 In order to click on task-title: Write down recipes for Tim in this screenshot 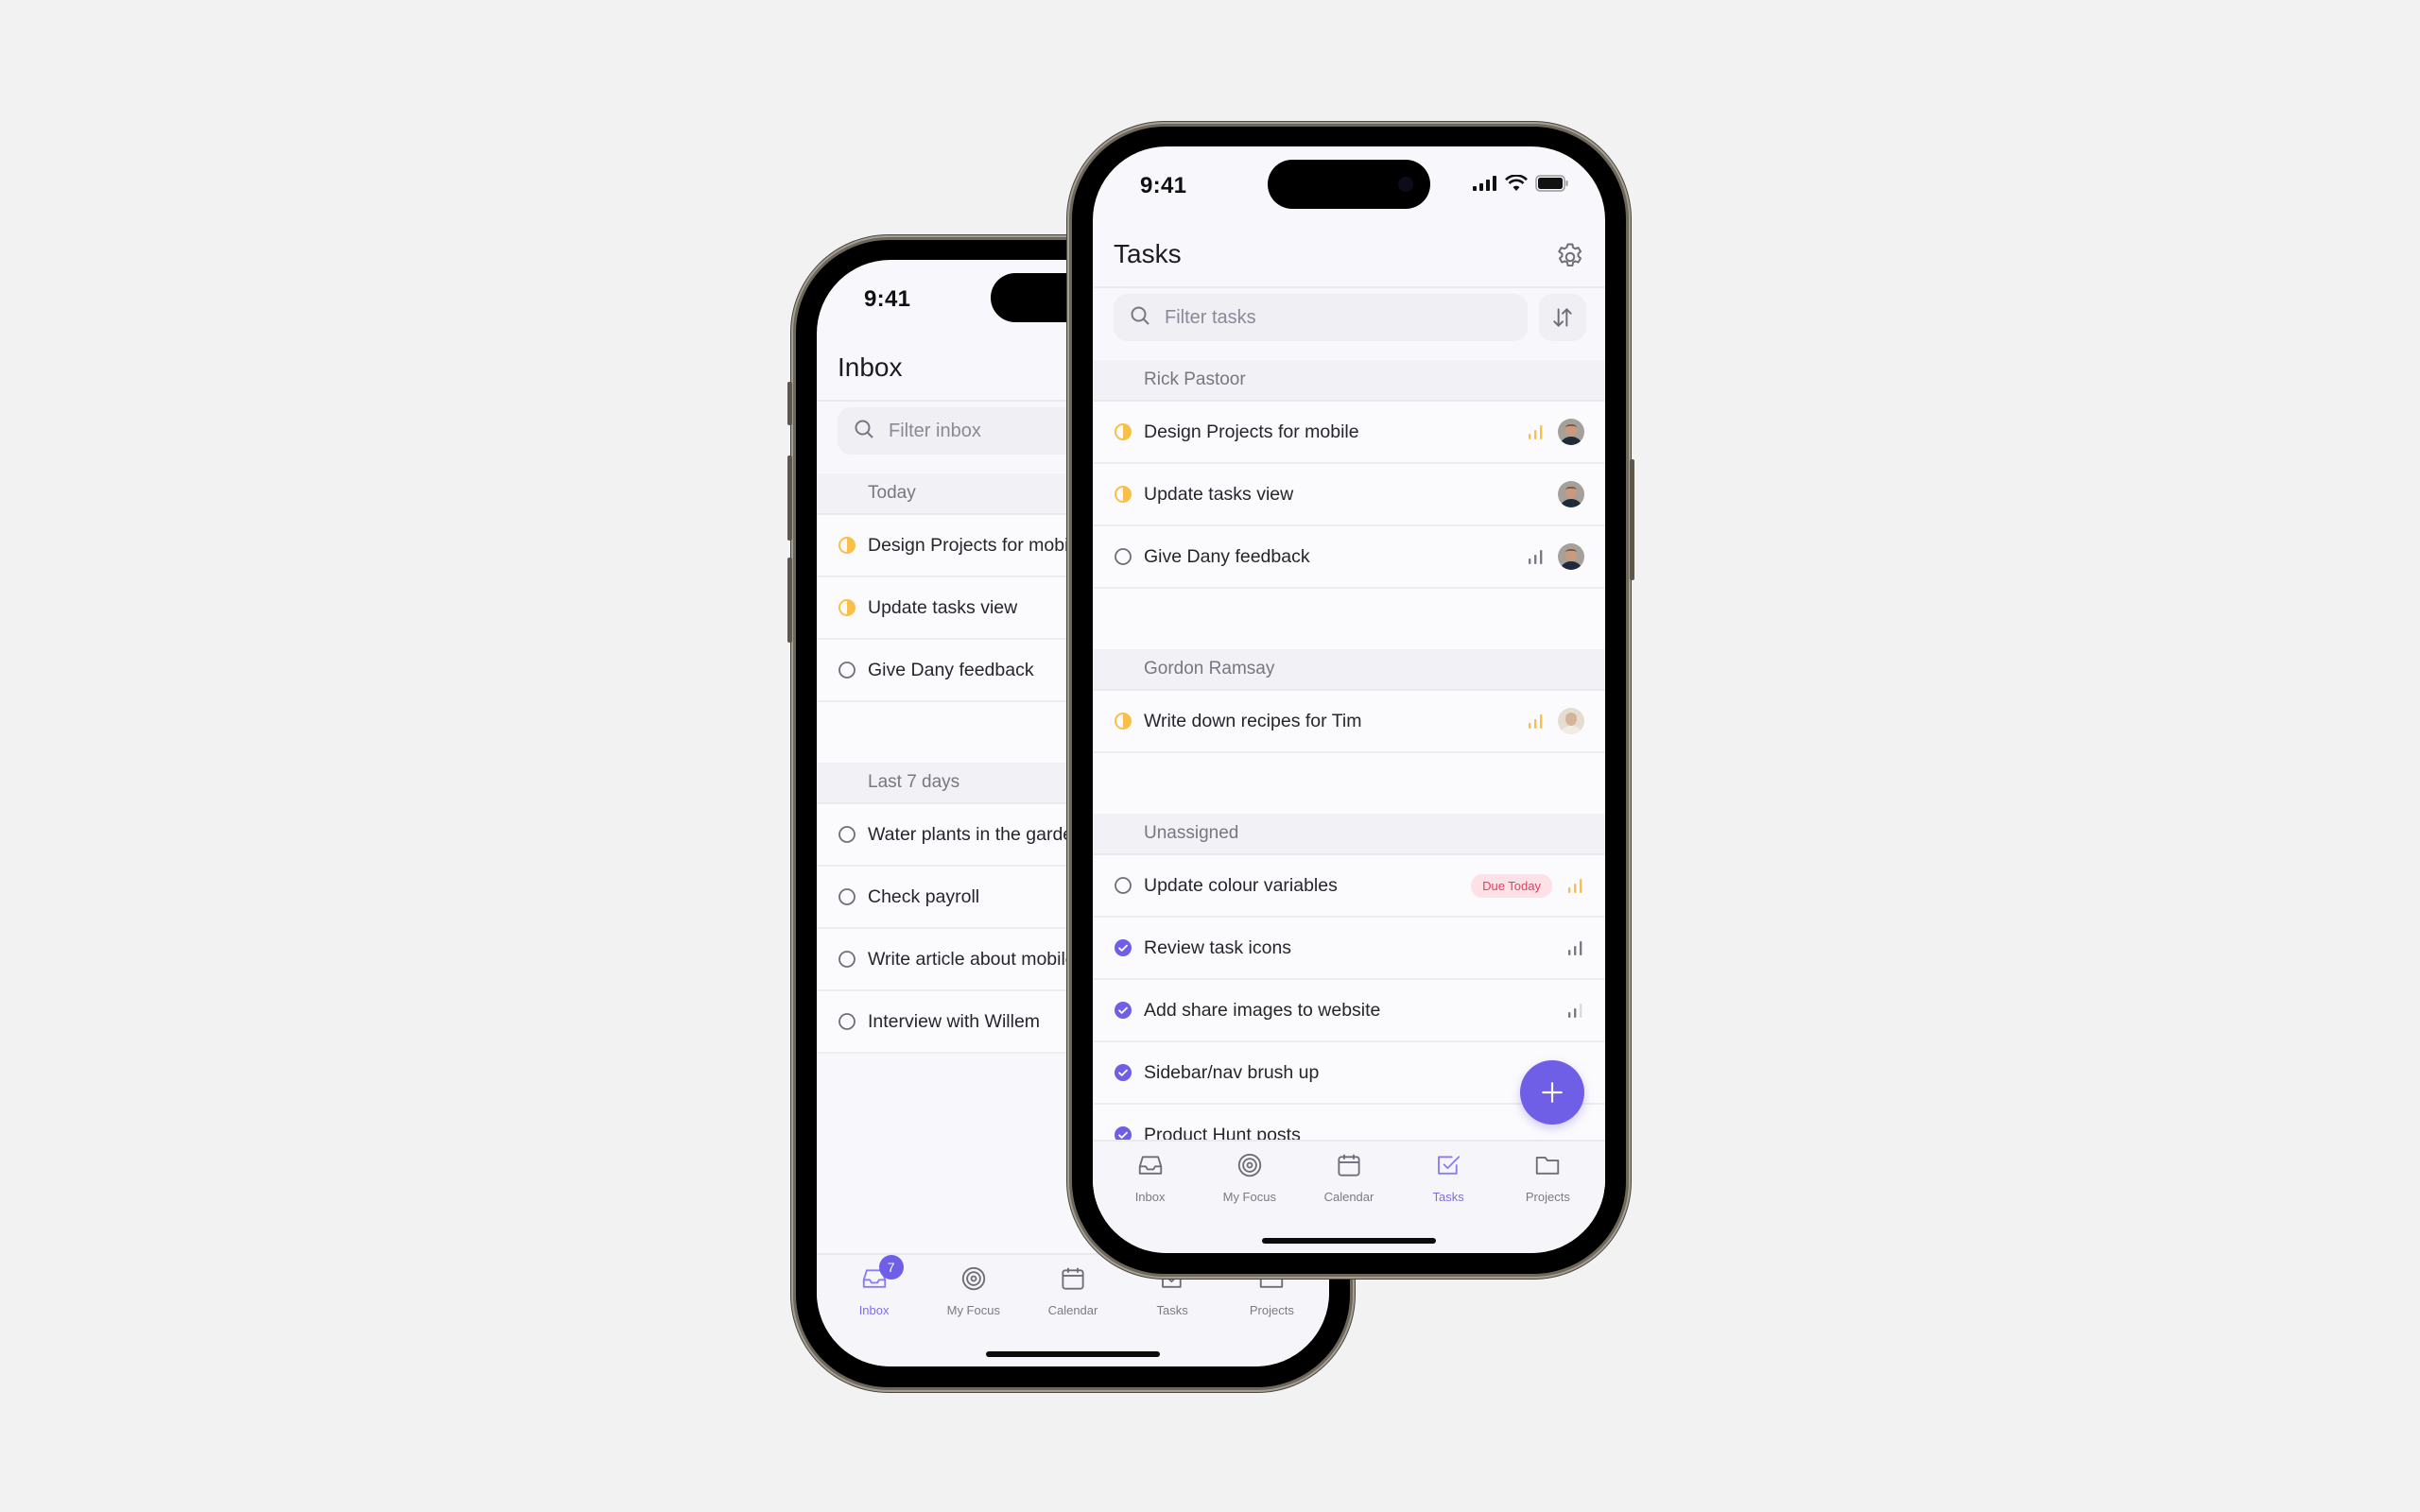, I will do `click(1253, 720)`.